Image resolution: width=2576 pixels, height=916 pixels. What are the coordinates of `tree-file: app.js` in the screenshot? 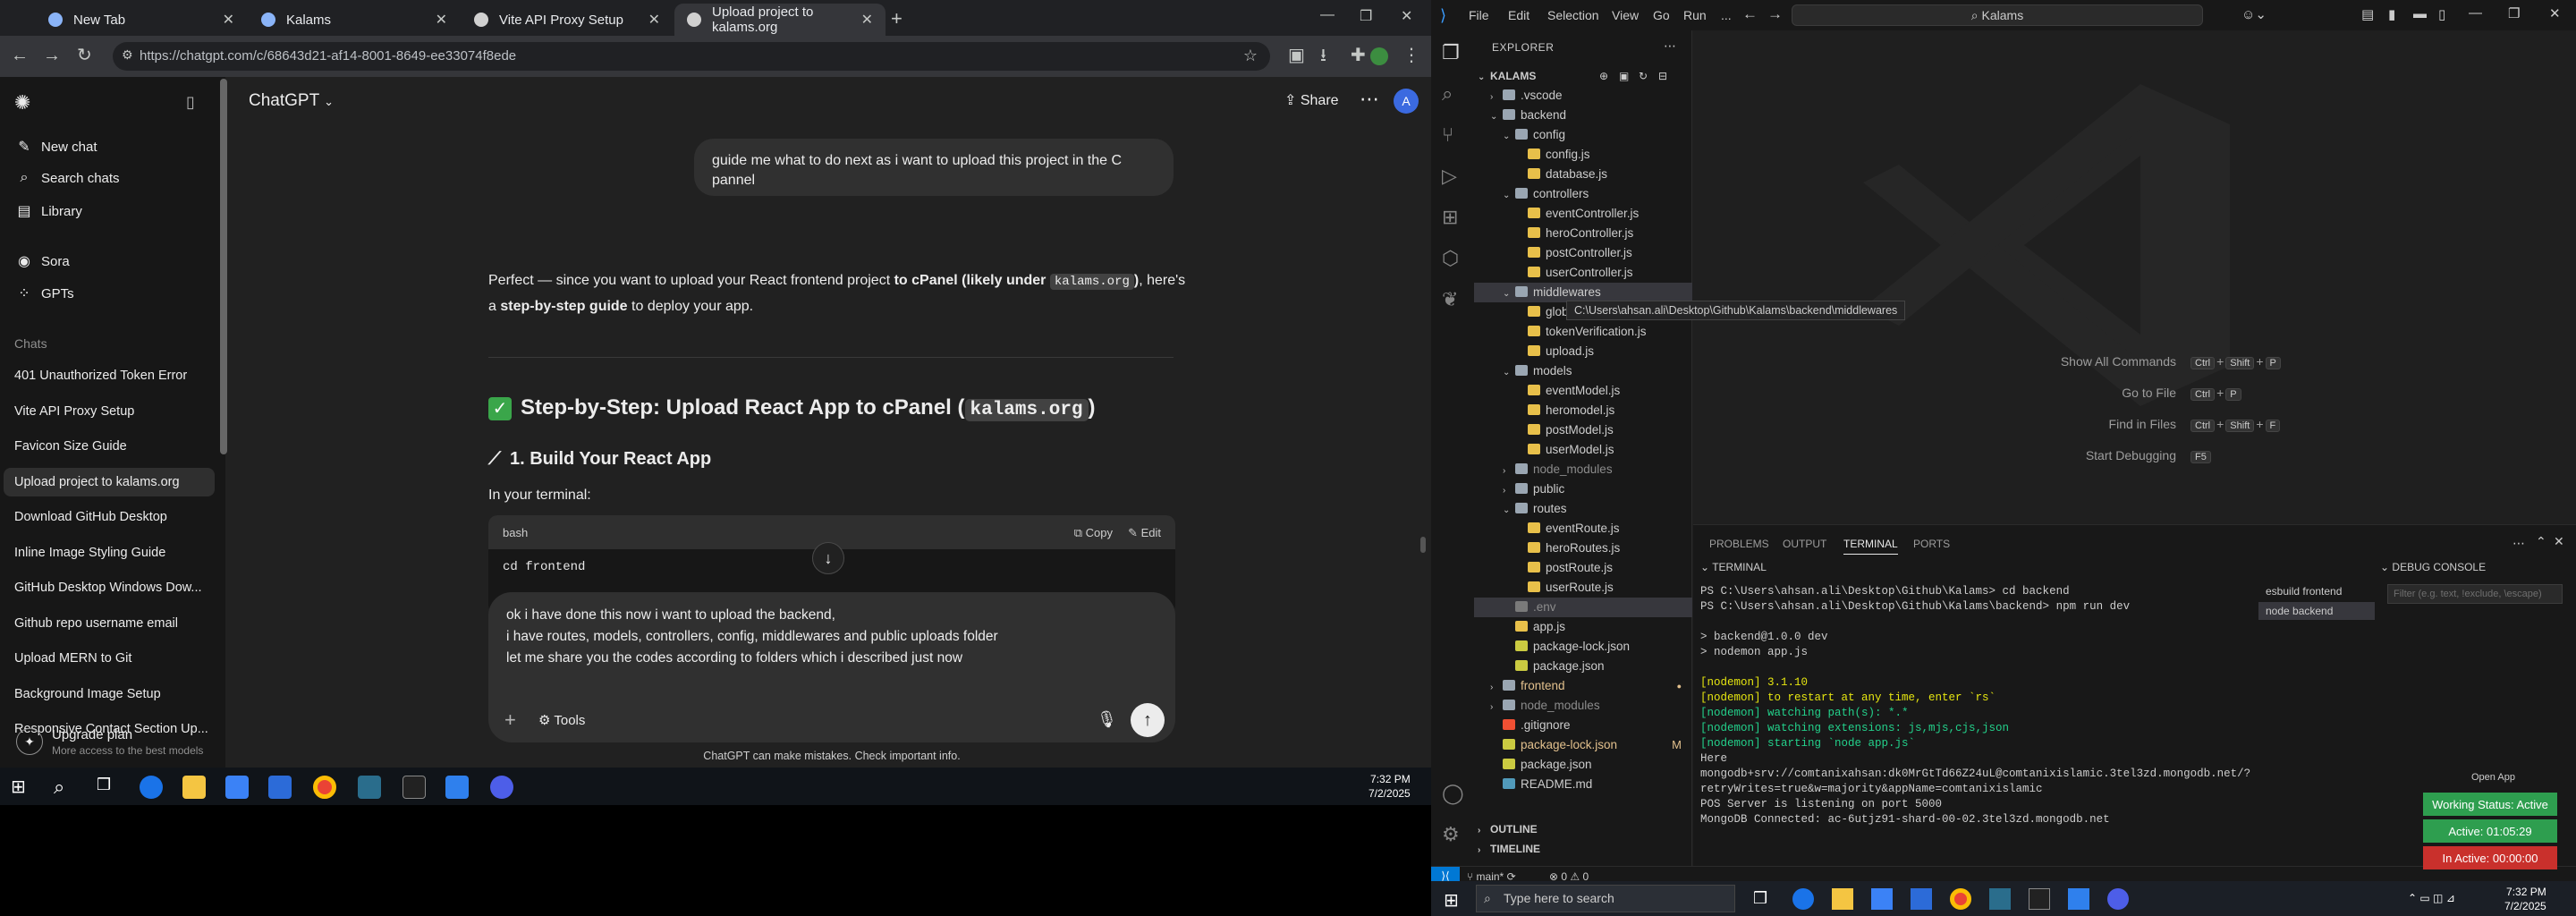 It's located at (1583, 627).